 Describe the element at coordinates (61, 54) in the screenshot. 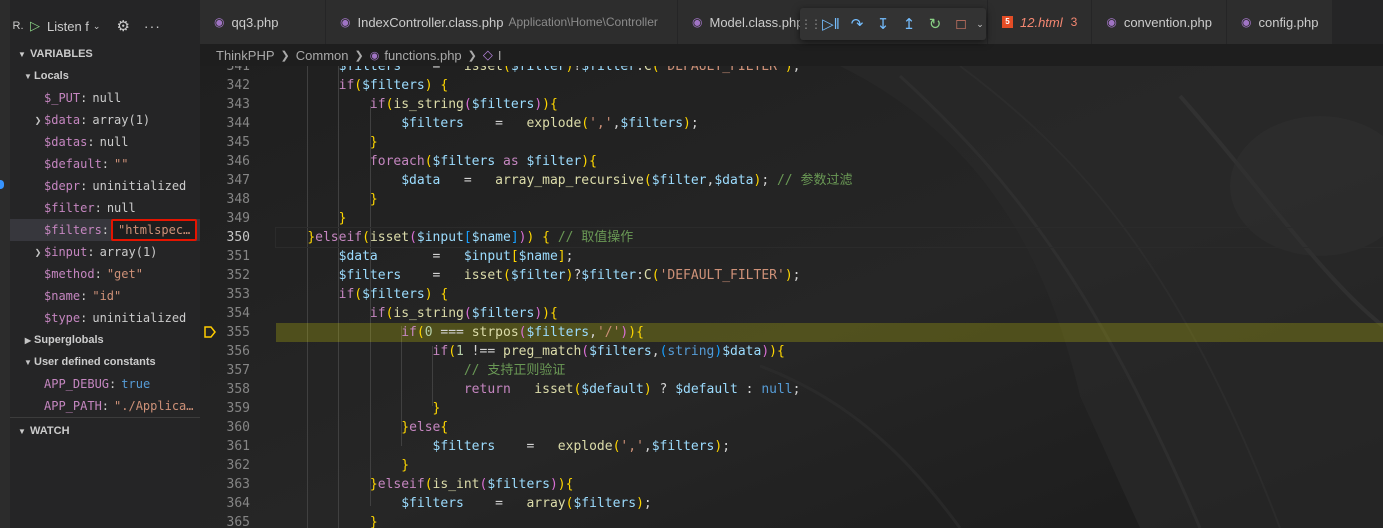

I see `variables-title: VARIABLES` at that location.